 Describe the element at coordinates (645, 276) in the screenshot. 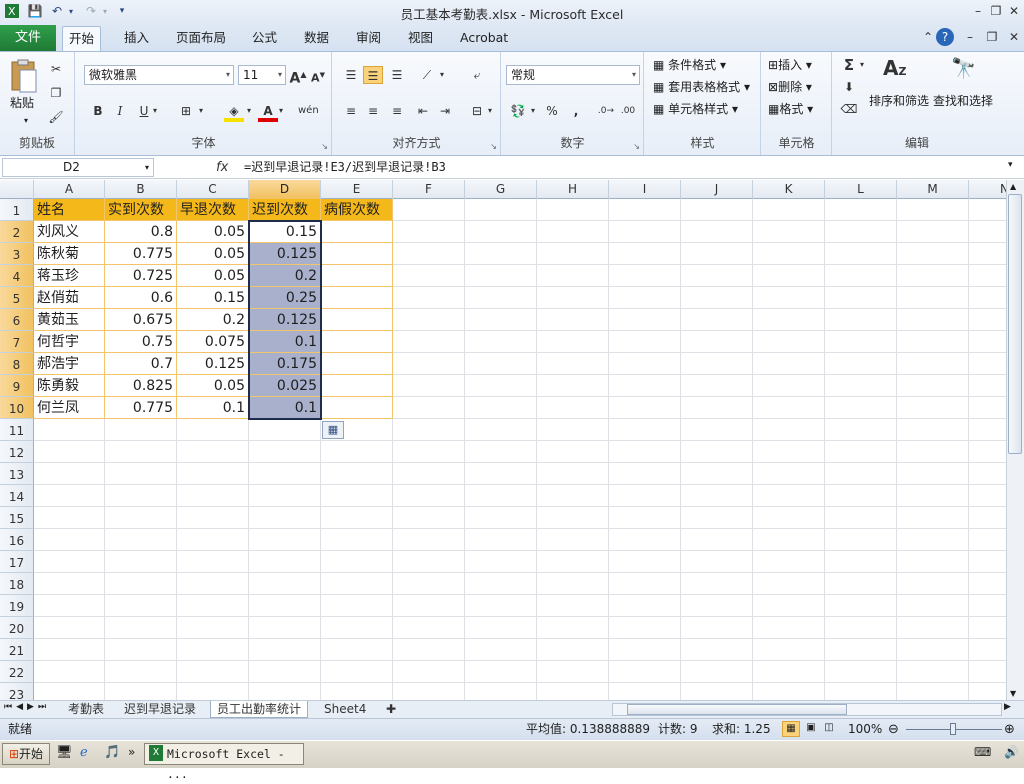

I see `cell-i4` at that location.